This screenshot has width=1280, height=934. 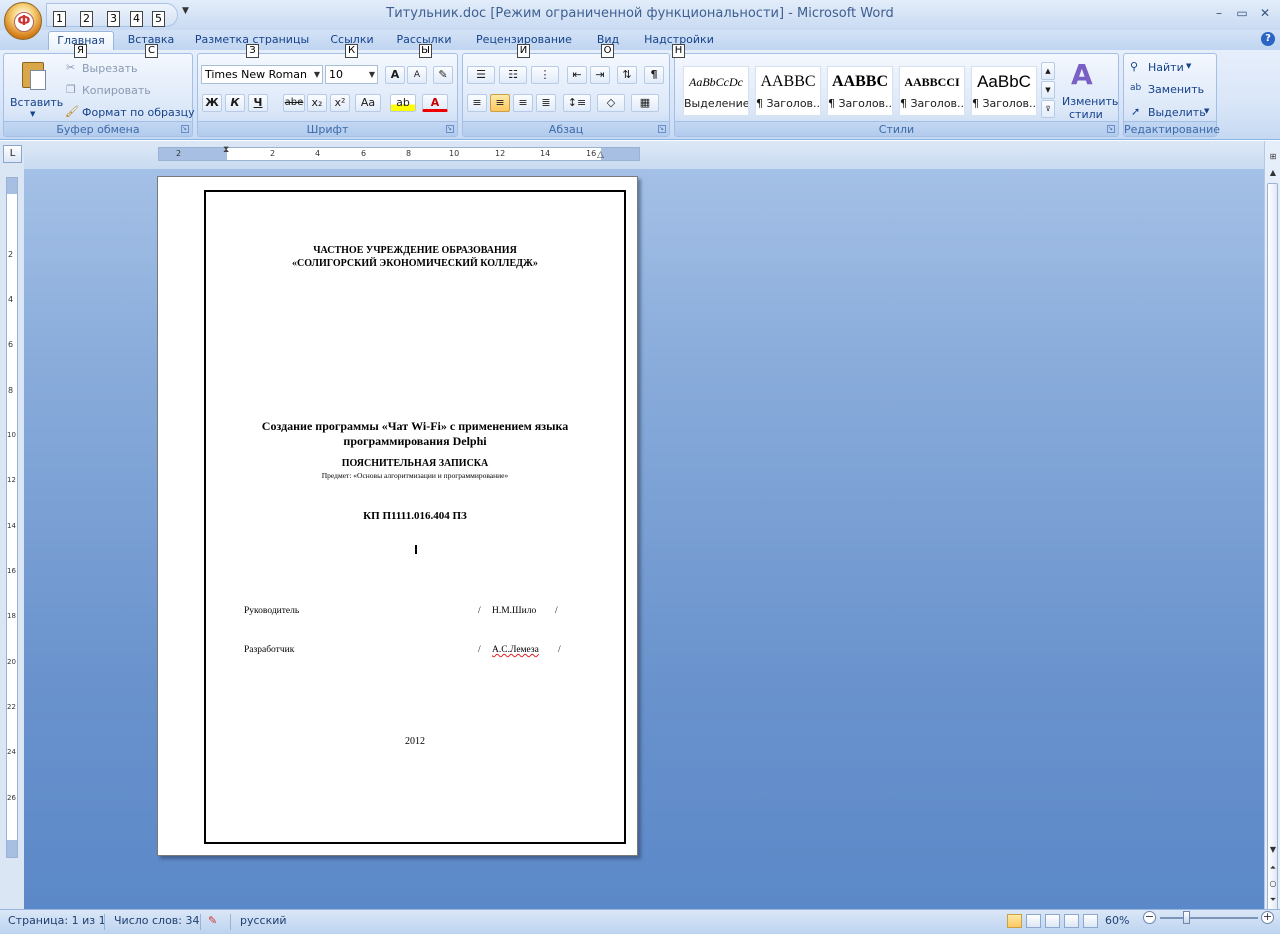 I want to click on qat-key-undo: 2, so click(x=86, y=19).